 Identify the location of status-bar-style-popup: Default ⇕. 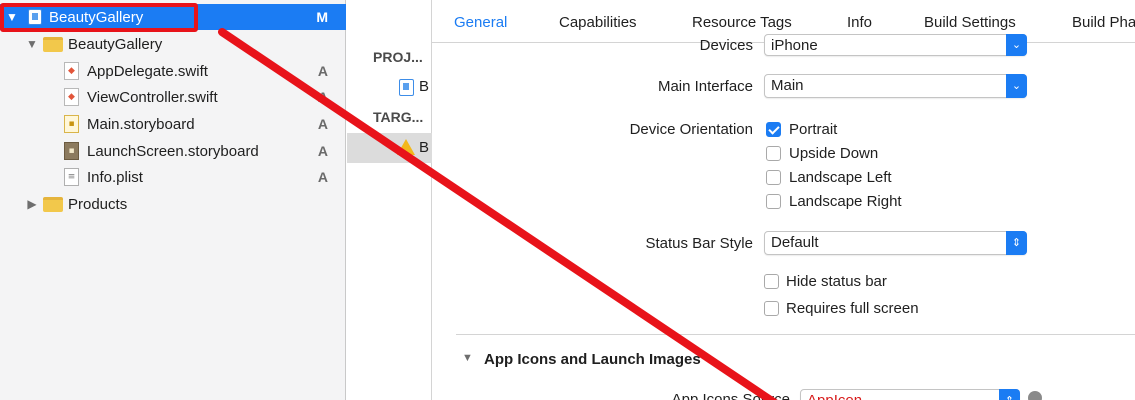
(895, 243).